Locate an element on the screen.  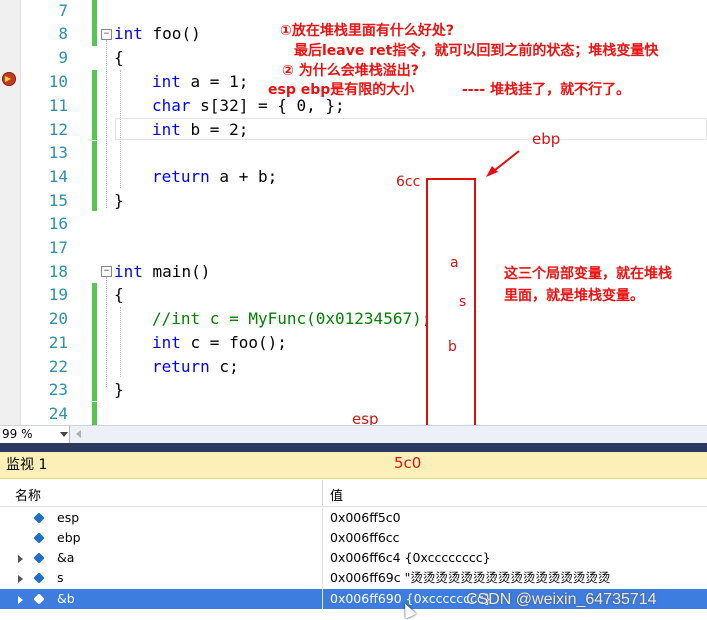
watch-value: 0x006ff6cc is located at coordinates (365, 538).